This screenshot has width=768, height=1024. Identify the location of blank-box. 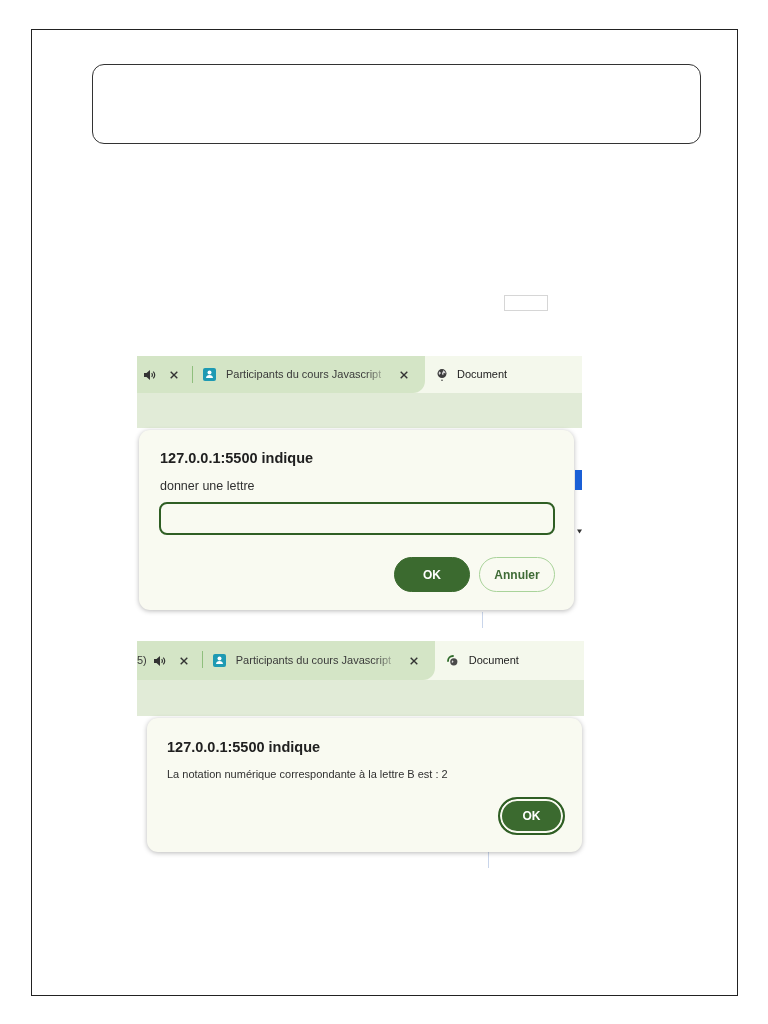
(526, 303).